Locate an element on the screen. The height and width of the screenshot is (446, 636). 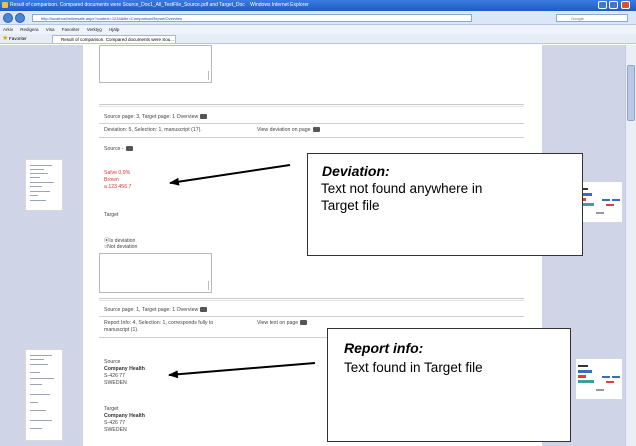
forward-icon is located at coordinates (20, 18).